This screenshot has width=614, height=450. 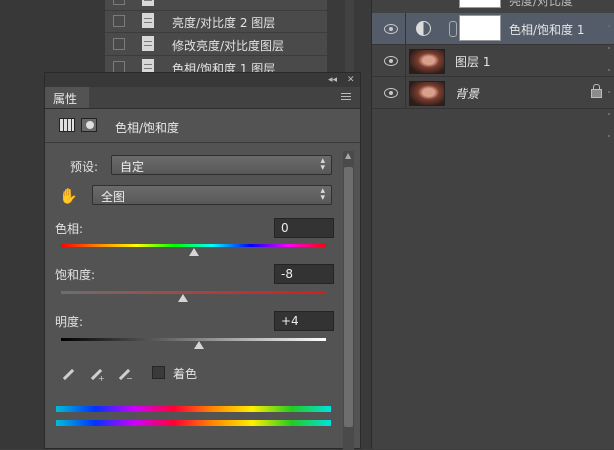 What do you see at coordinates (609, 85) in the screenshot?
I see `panel-grip` at bounding box center [609, 85].